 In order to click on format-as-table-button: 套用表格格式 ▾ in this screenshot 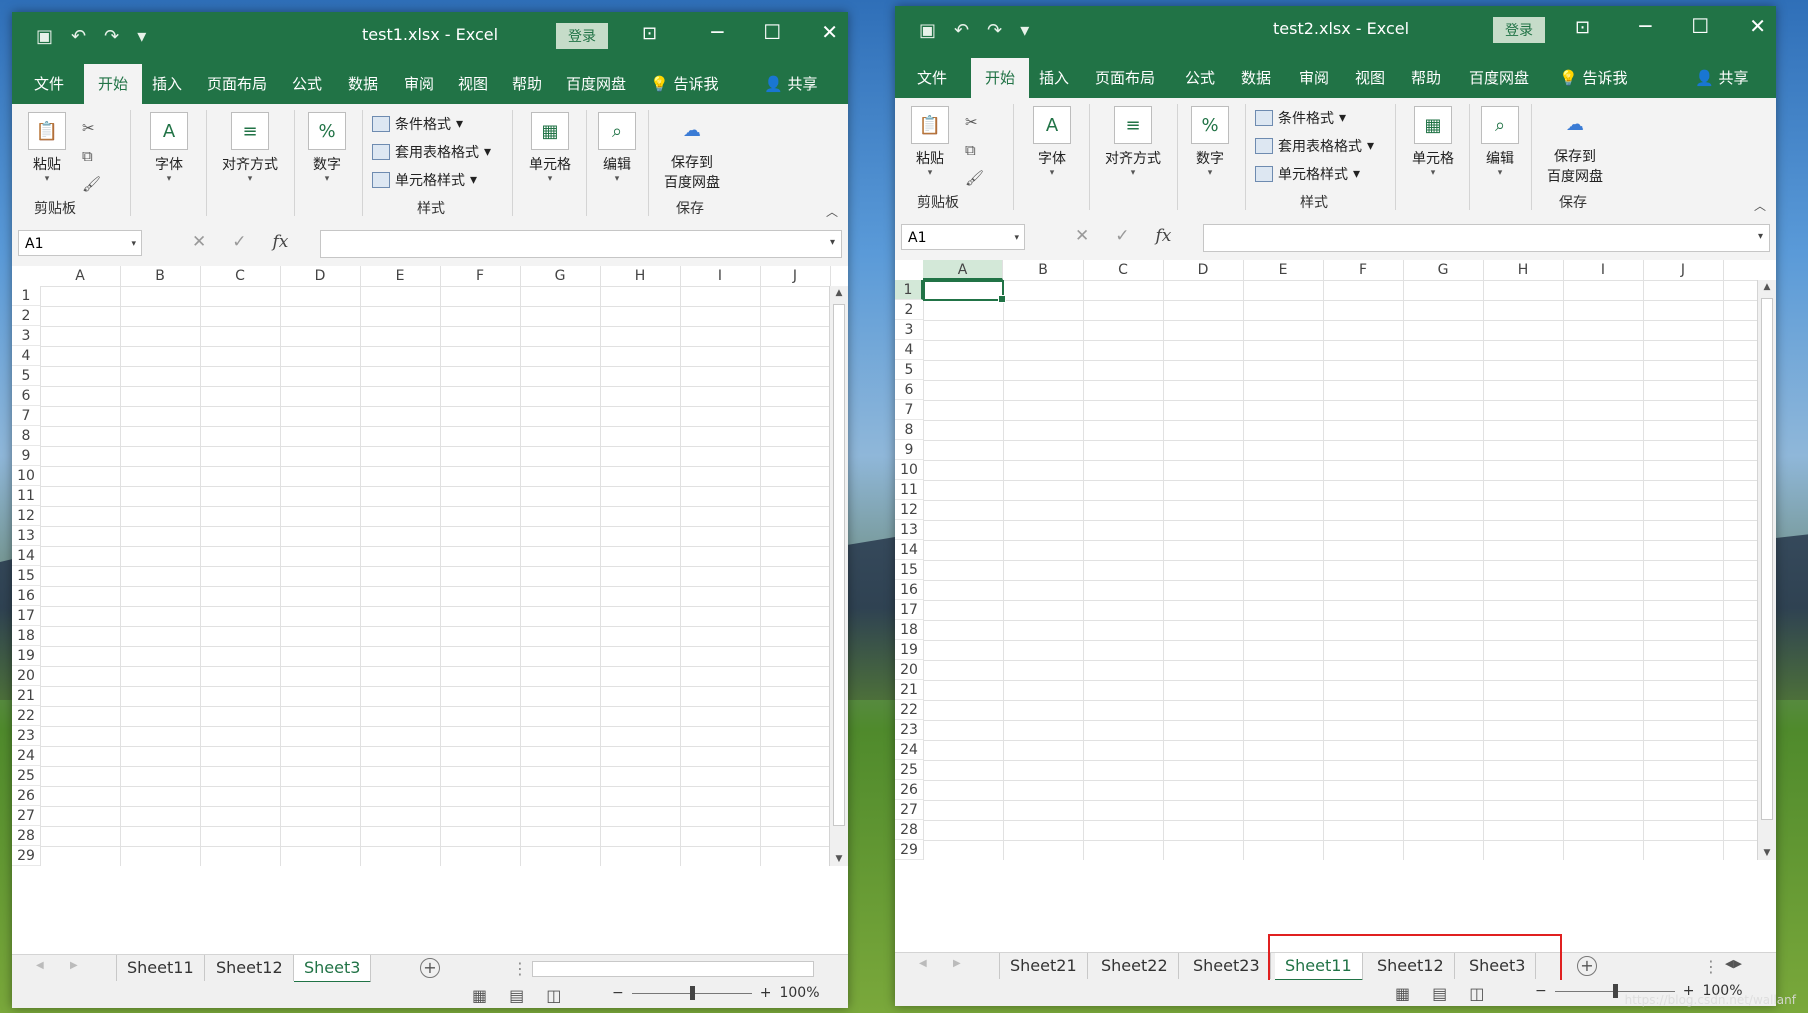, I will do `click(431, 152)`.